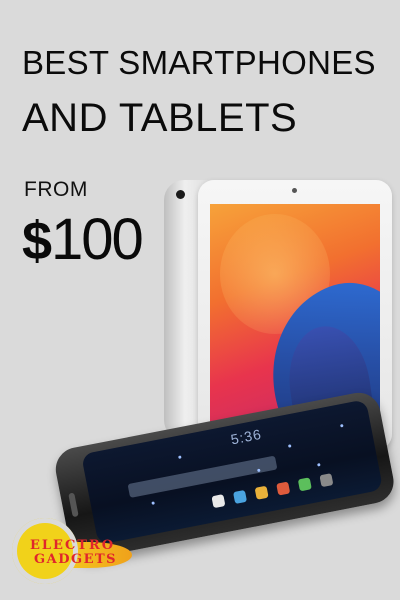  I want to click on price-amount: $100, so click(83, 239).